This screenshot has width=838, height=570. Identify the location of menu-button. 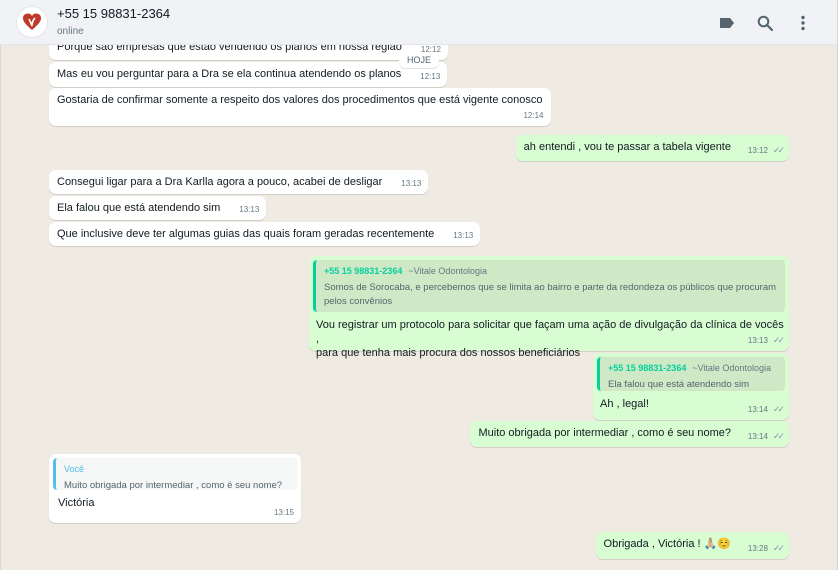
(803, 23).